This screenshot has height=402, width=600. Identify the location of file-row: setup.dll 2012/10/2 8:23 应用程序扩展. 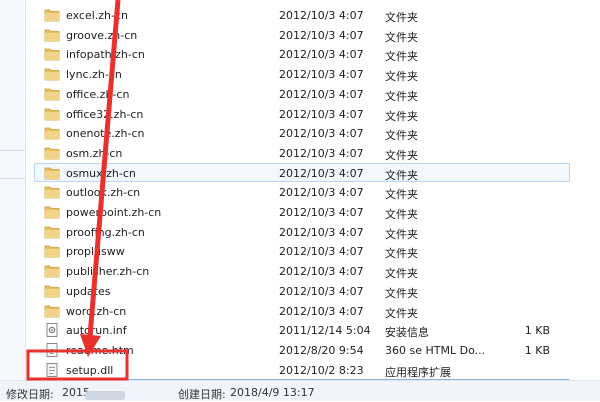
(302, 369).